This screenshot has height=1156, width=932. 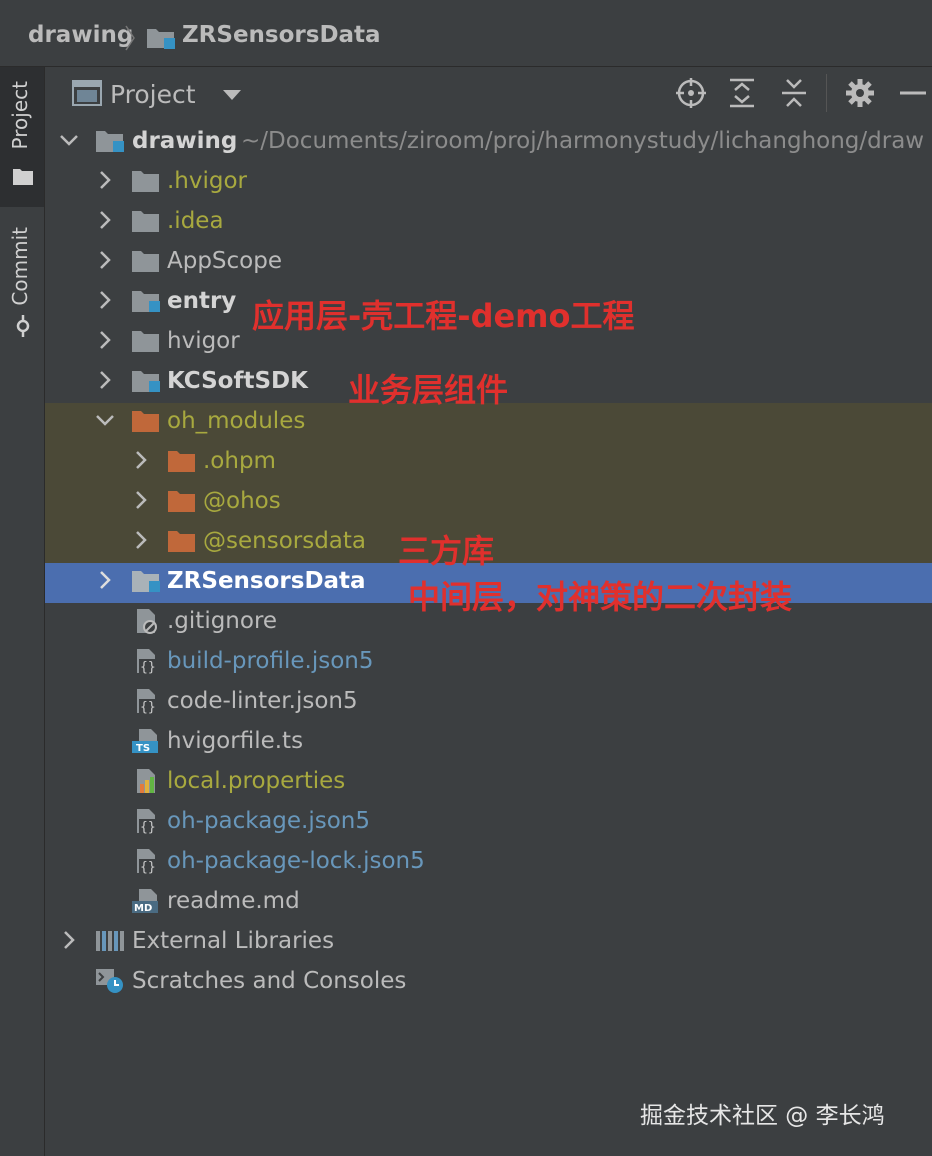 What do you see at coordinates (239, 461) in the screenshot?
I see `tree-item-label: .ohpm` at bounding box center [239, 461].